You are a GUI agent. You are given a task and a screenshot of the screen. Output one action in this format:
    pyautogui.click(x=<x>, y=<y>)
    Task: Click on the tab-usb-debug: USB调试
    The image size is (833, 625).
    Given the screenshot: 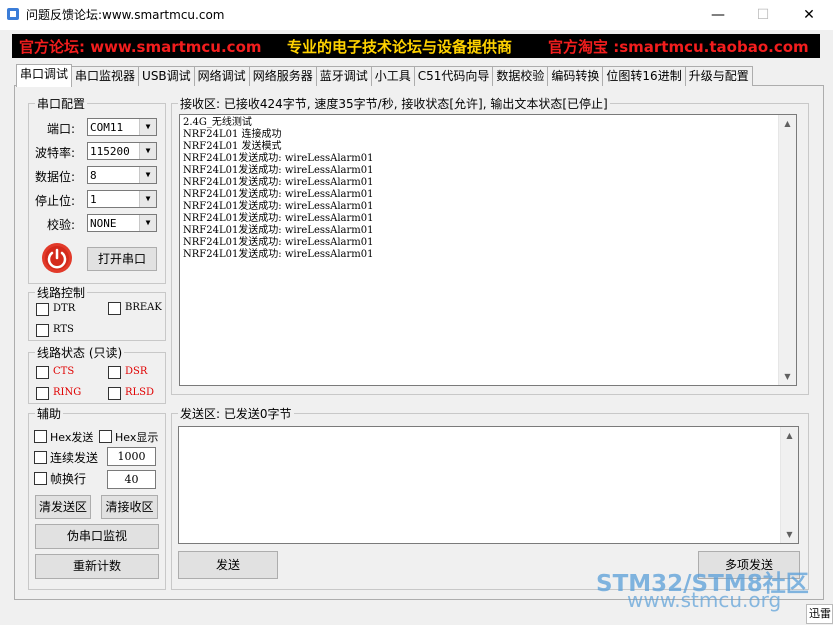 What is the action you would take?
    pyautogui.click(x=166, y=76)
    